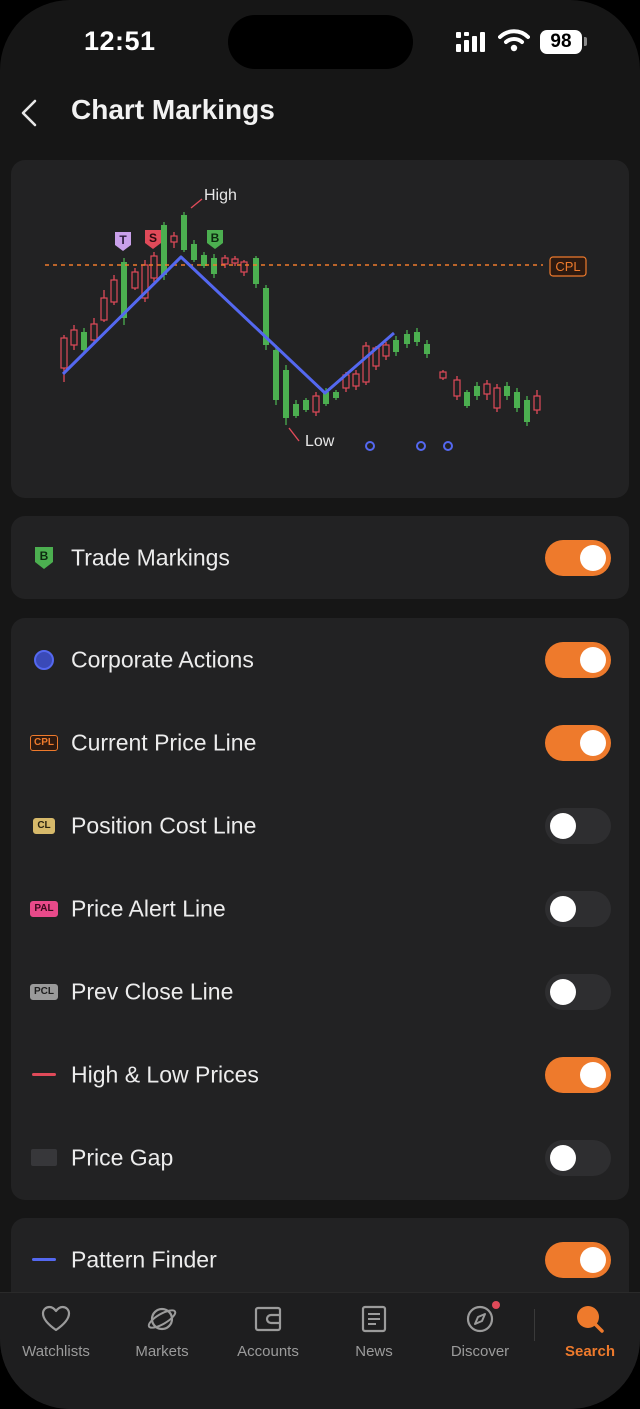  What do you see at coordinates (496, 1305) in the screenshot?
I see `notification-dot` at bounding box center [496, 1305].